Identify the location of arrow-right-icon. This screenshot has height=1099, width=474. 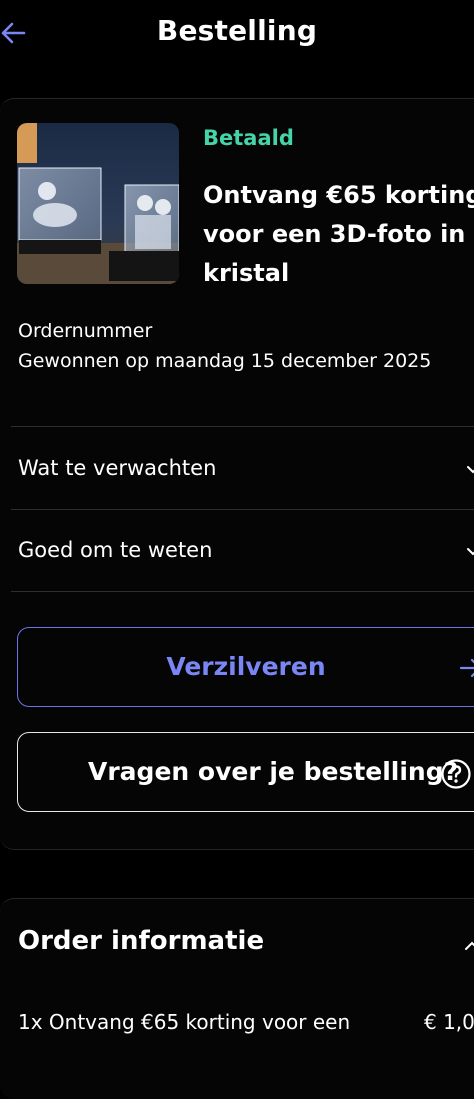
(466, 668).